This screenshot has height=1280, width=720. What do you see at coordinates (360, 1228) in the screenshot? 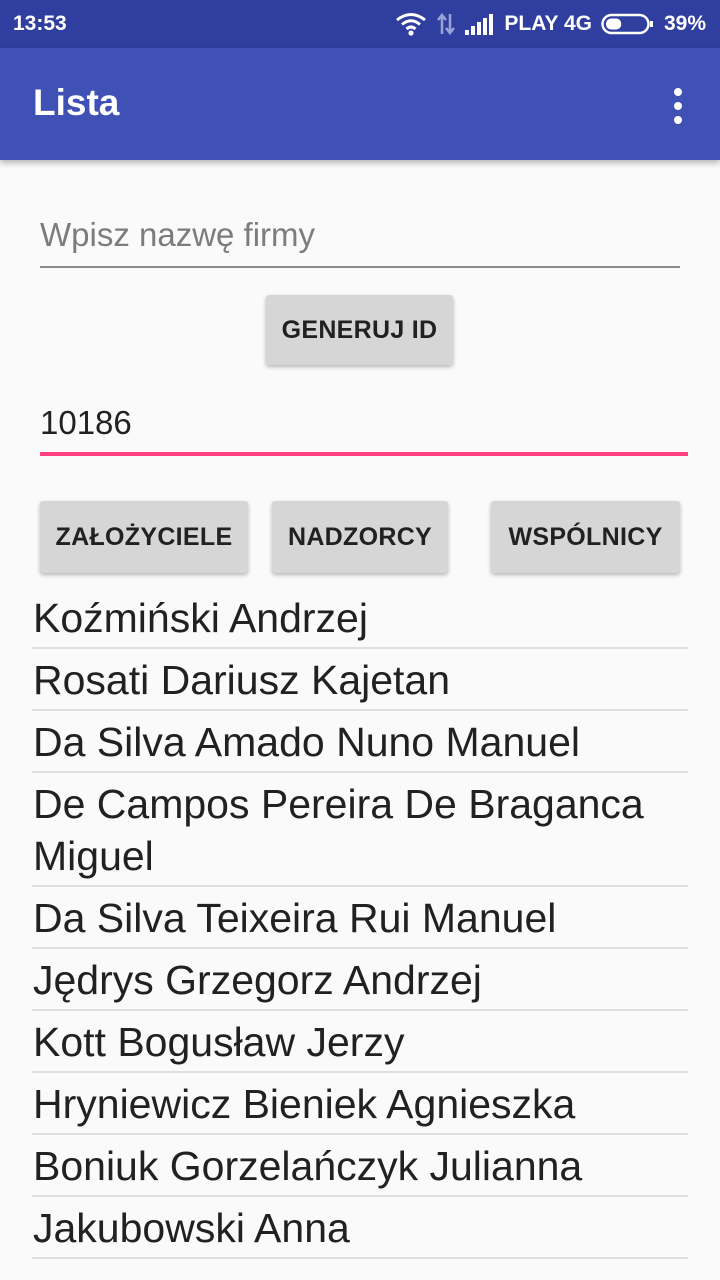
I see `list-item: Jakubowski Anna` at bounding box center [360, 1228].